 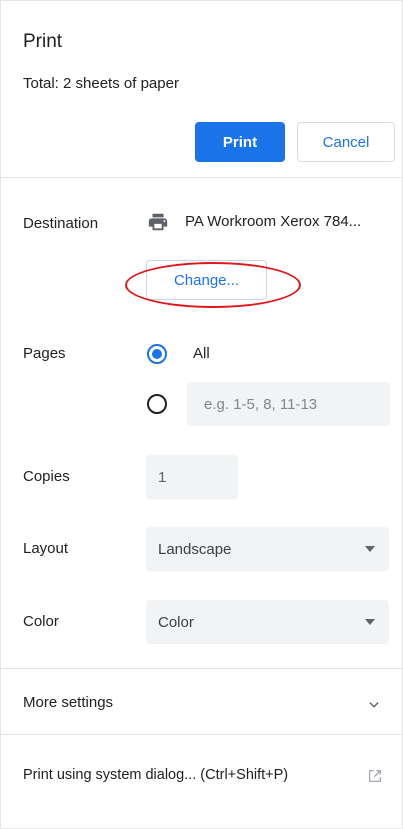 I want to click on sheet-total: Total: 2 sheets of paper, so click(x=101, y=83).